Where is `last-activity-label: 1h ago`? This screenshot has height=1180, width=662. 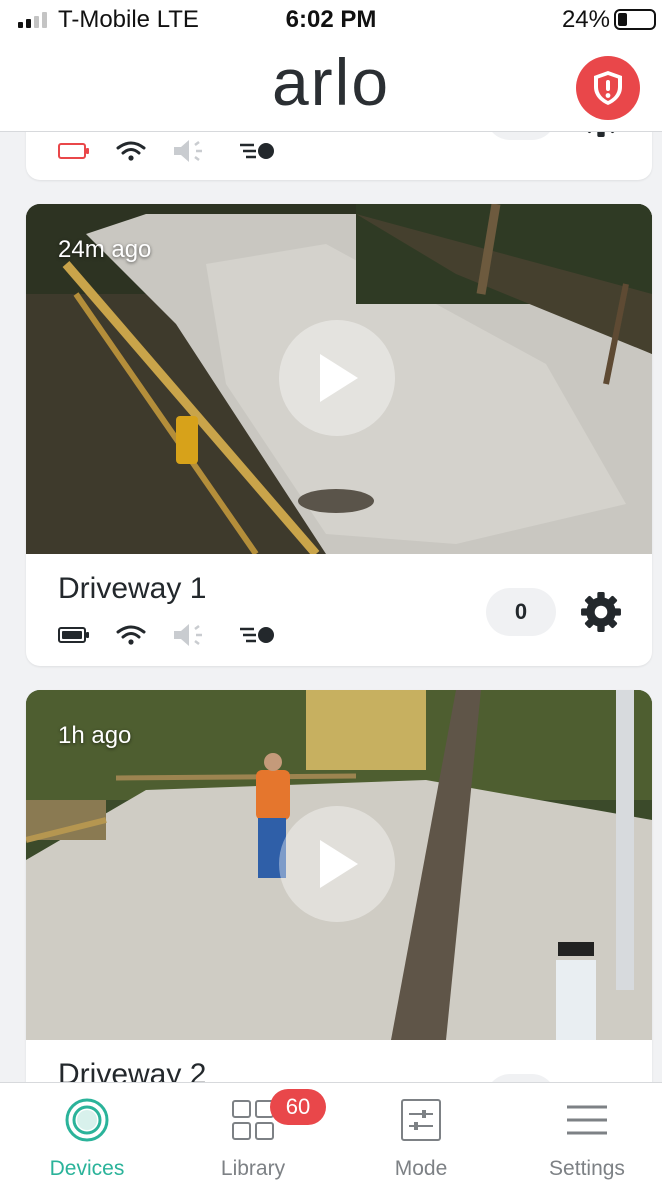
last-activity-label: 1h ago is located at coordinates (95, 735).